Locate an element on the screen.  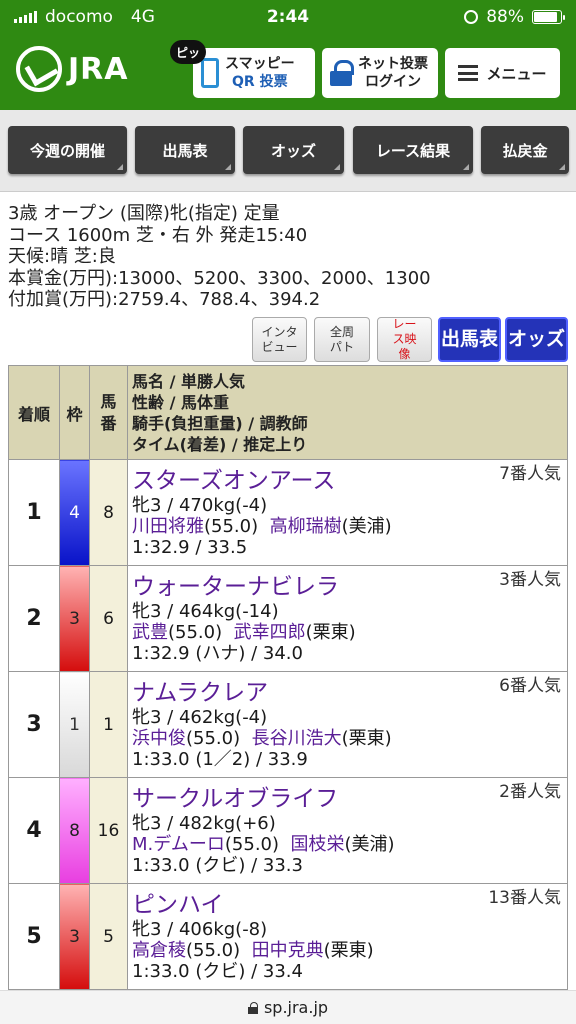
sex-weight: 牝3 / 482kg(+6) is located at coordinates (204, 823).